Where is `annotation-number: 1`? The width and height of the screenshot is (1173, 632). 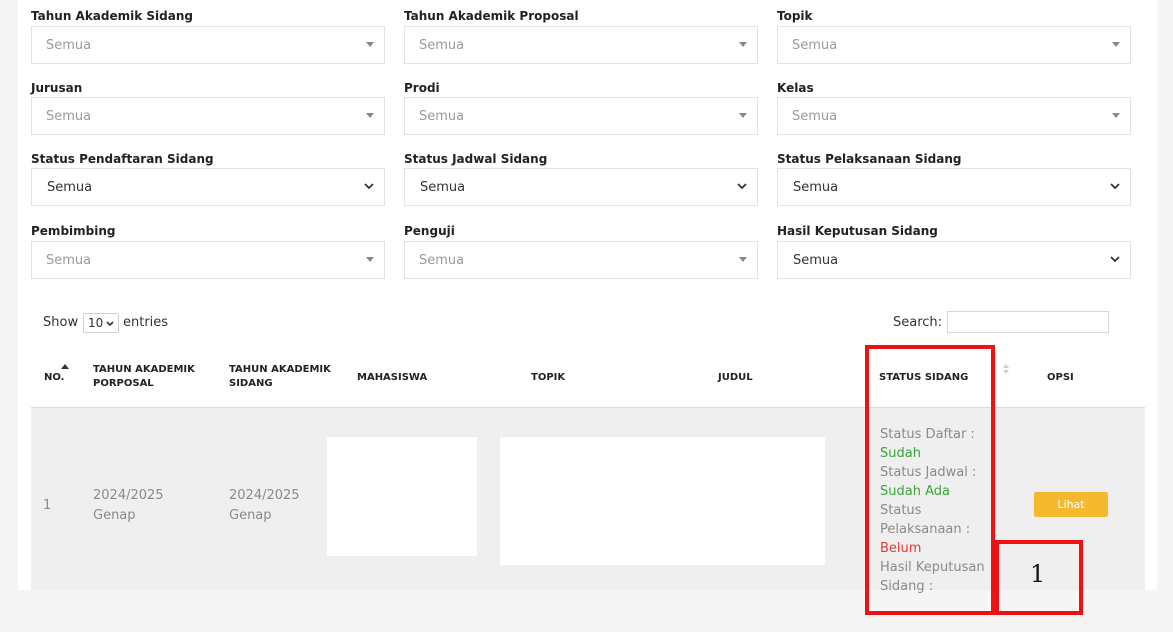
annotation-number: 1 is located at coordinates (1038, 574).